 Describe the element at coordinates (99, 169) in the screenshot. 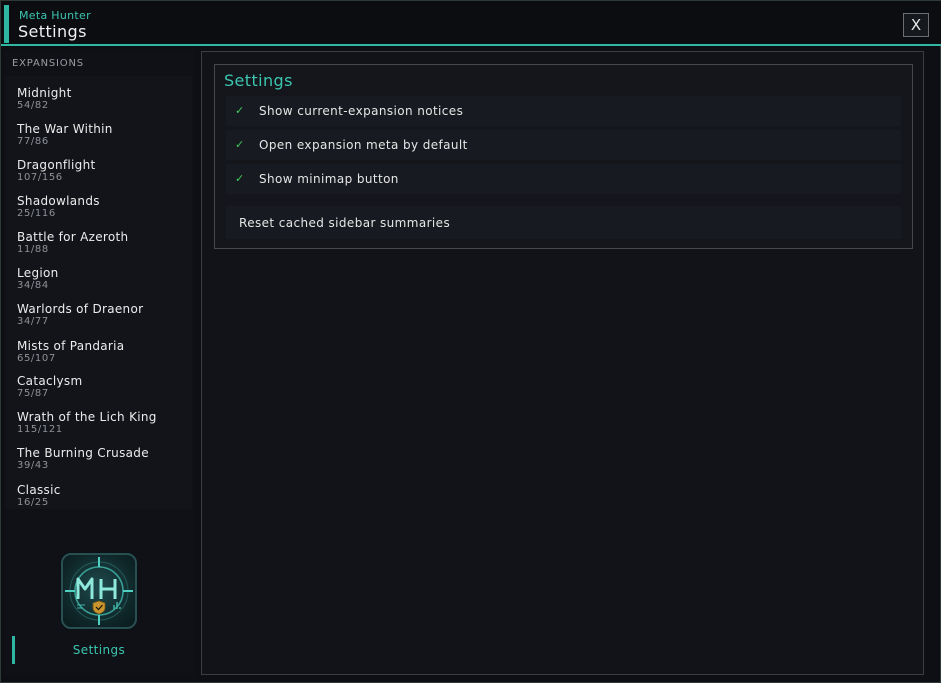

I see `expansion-item-dragonflight: Dragonflight 107/156` at that location.